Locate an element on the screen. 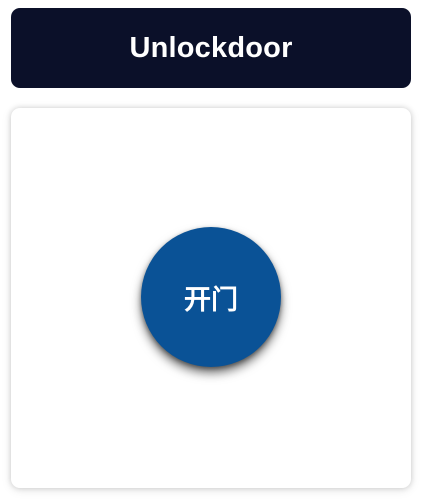 This screenshot has height=503, width=421. page-title: Unlockdoor is located at coordinates (211, 47).